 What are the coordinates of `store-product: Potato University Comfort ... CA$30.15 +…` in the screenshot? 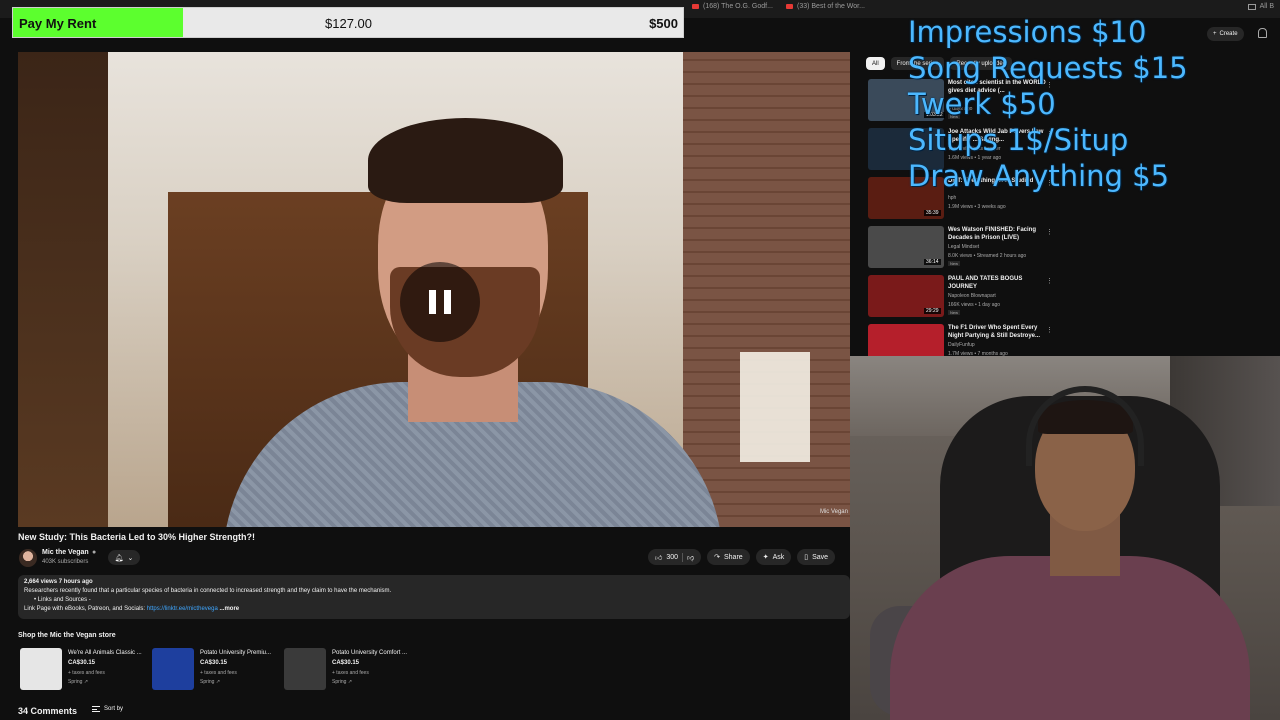 It's located at (349, 670).